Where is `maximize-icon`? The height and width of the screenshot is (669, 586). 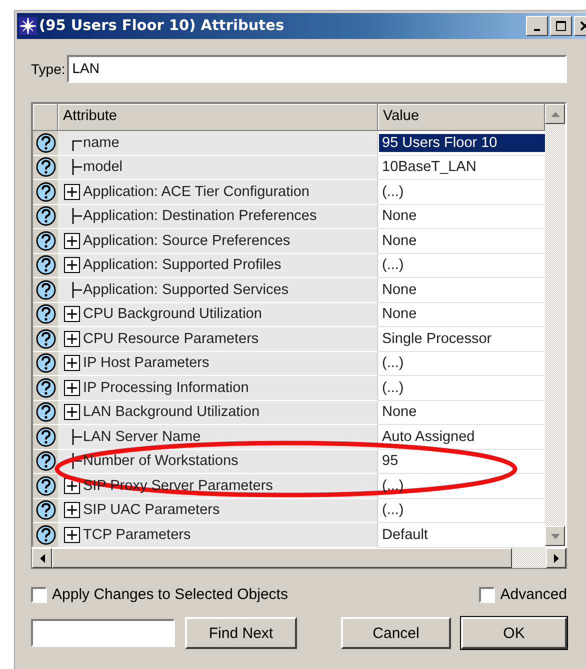 maximize-icon is located at coordinates (561, 26).